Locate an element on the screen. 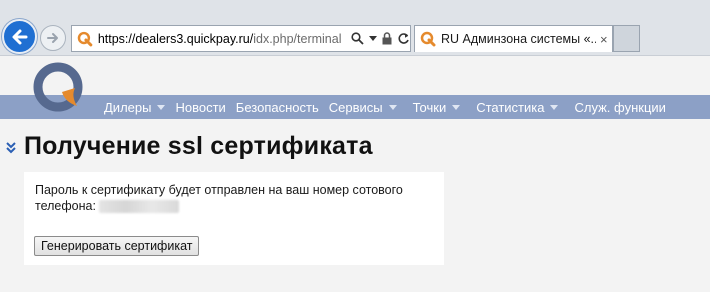 The height and width of the screenshot is (292, 710). menu-item-service-functions: Служ. функции is located at coordinates (619, 107).